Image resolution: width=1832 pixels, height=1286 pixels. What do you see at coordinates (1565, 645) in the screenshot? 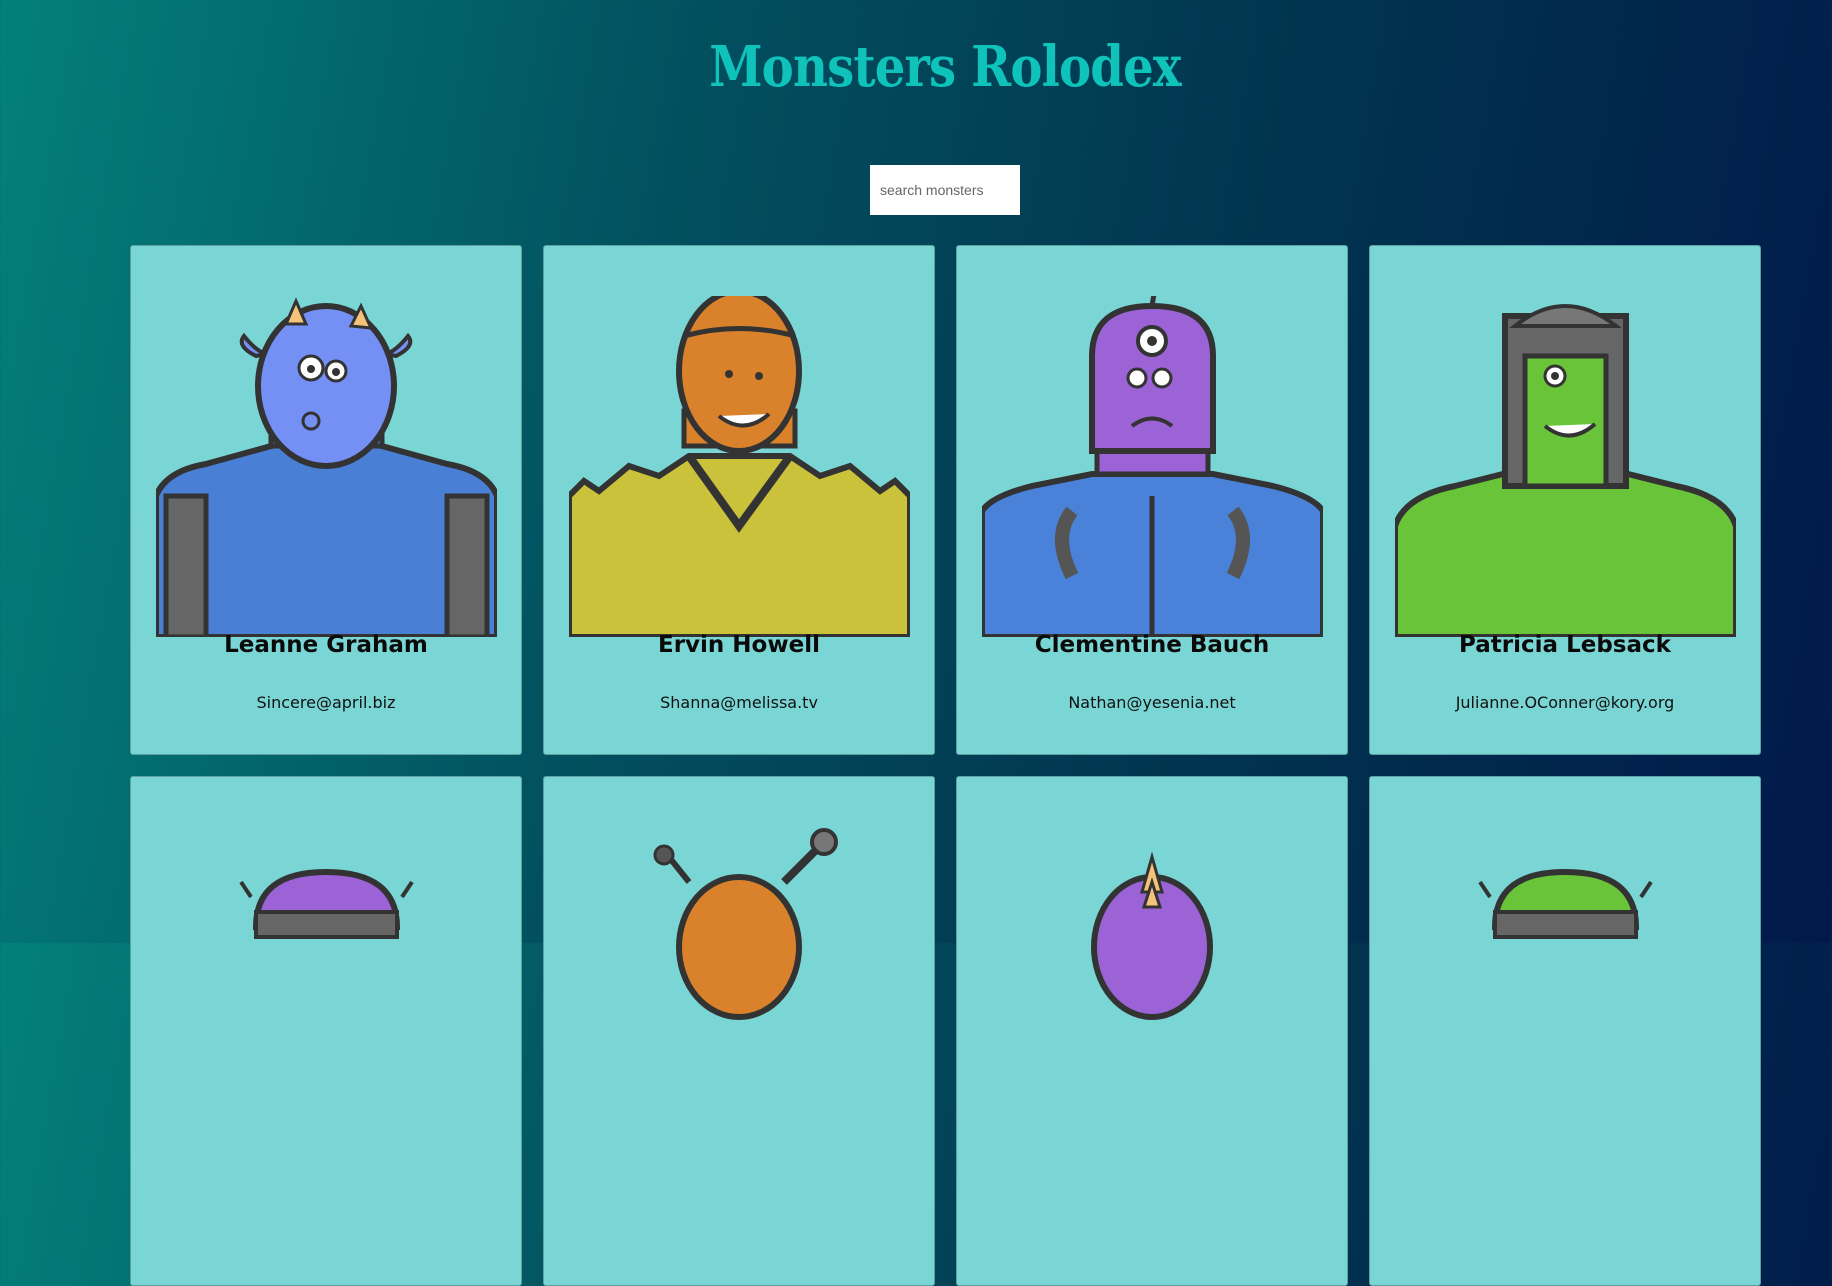
I see `monster-name: Patricia Lebsack` at bounding box center [1565, 645].